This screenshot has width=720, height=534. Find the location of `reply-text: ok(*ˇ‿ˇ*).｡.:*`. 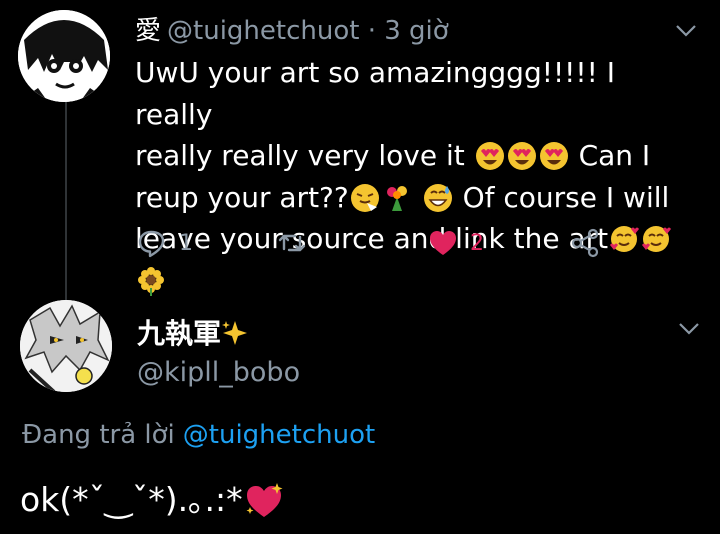

reply-text: ok(*ˇ‿ˇ*).｡.:* is located at coordinates (152, 497).